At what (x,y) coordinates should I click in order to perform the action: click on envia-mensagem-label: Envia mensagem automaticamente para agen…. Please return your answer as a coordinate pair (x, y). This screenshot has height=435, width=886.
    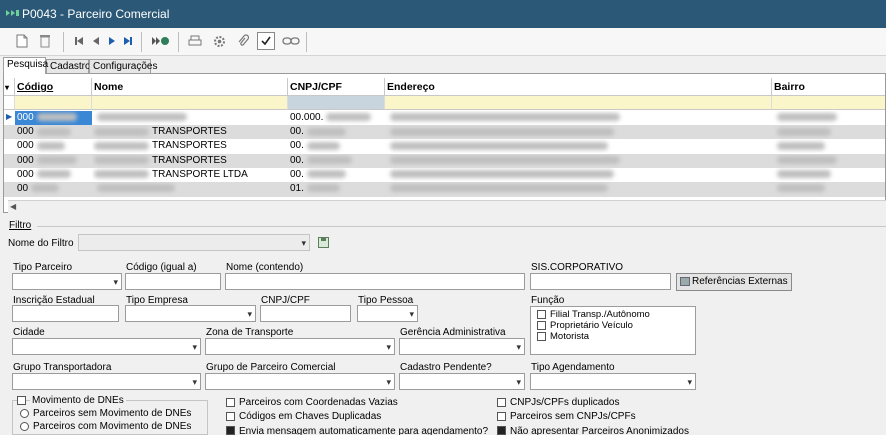
    Looking at the image, I should click on (364, 430).